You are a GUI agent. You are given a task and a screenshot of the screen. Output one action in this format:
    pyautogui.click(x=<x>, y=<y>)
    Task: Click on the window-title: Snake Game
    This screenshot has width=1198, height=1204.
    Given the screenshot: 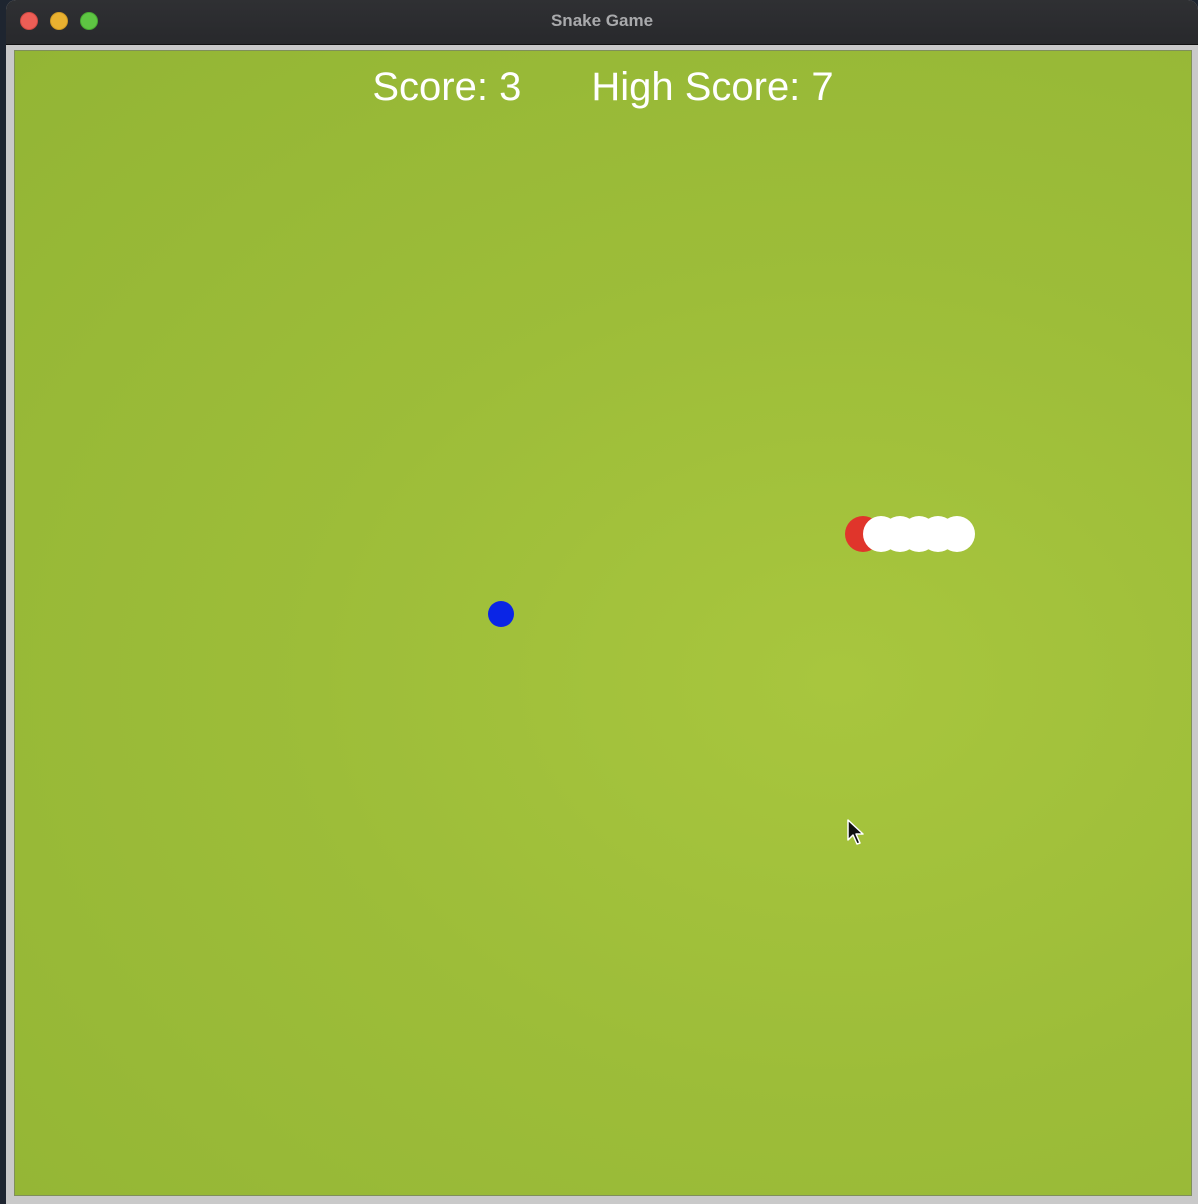 What is the action you would take?
    pyautogui.click(x=602, y=20)
    